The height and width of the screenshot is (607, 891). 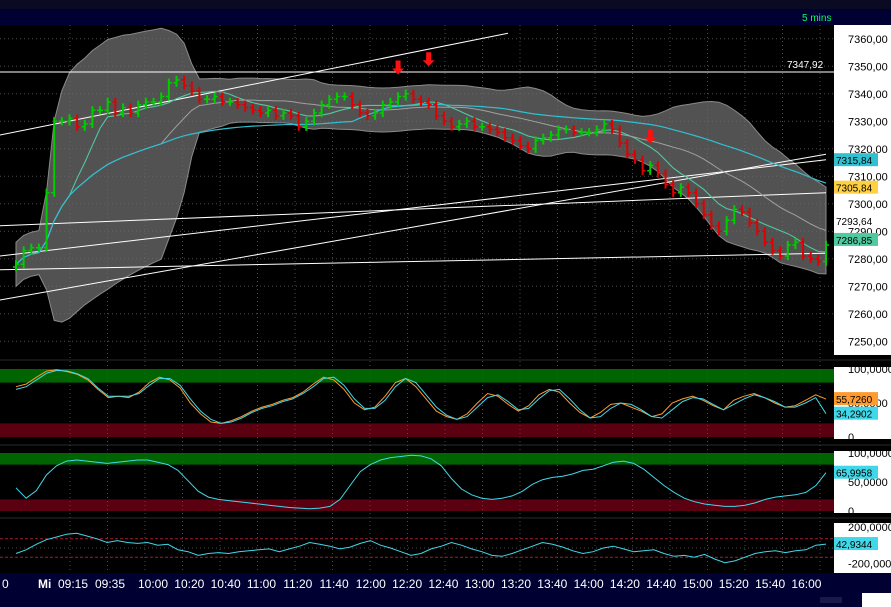 What do you see at coordinates (868, 67) in the screenshot?
I see `price-tick-label: 7350,00` at bounding box center [868, 67].